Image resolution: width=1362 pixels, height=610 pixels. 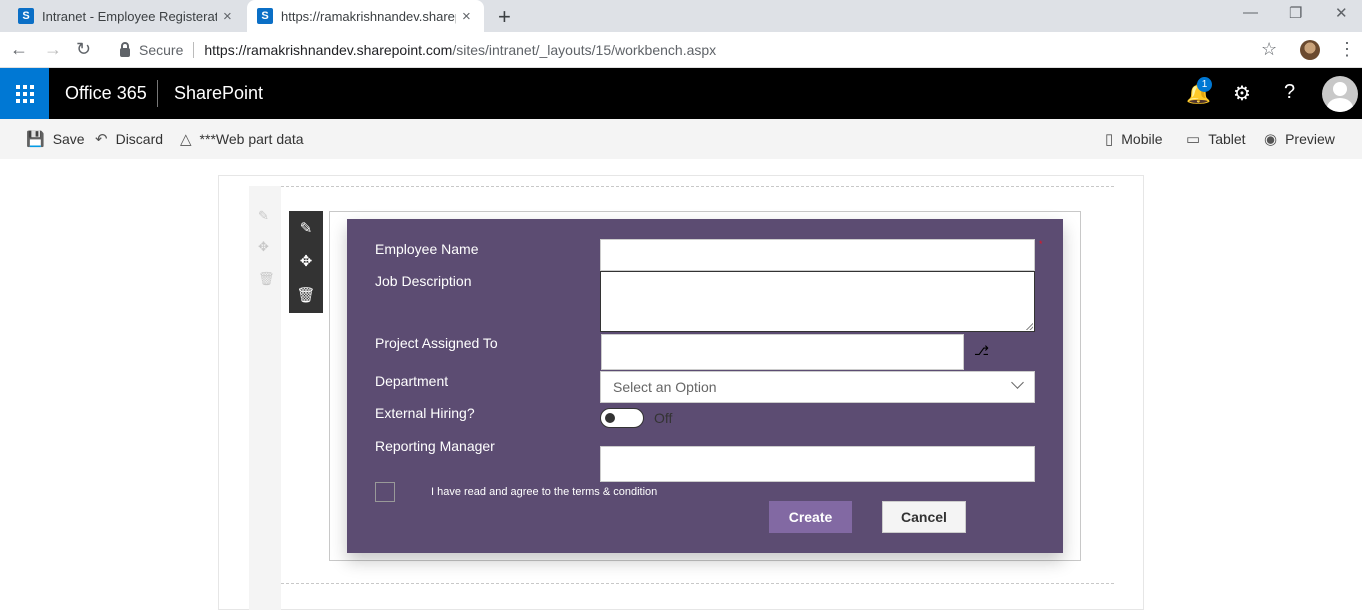 What do you see at coordinates (106, 93) in the screenshot?
I see `office365-brand: Office 365` at bounding box center [106, 93].